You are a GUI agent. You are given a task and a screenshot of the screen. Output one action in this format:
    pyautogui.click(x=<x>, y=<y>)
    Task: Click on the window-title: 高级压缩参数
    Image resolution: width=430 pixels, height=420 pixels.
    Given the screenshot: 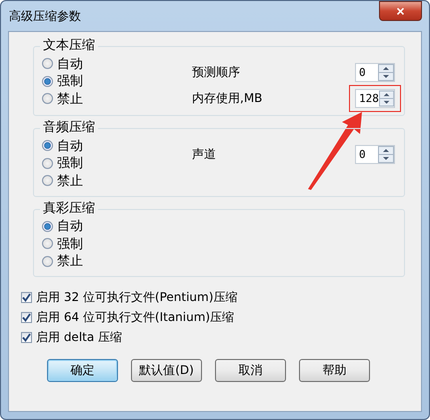 What is the action you would take?
    pyautogui.click(x=44, y=16)
    